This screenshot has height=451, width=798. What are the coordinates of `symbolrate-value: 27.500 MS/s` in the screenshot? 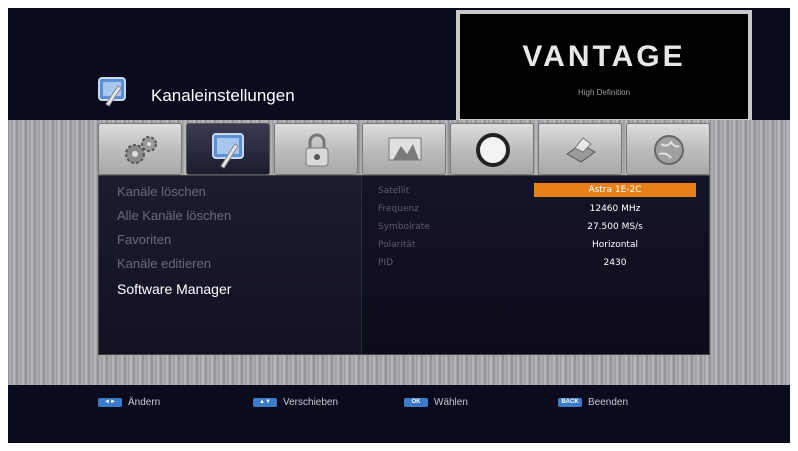 It's located at (615, 227).